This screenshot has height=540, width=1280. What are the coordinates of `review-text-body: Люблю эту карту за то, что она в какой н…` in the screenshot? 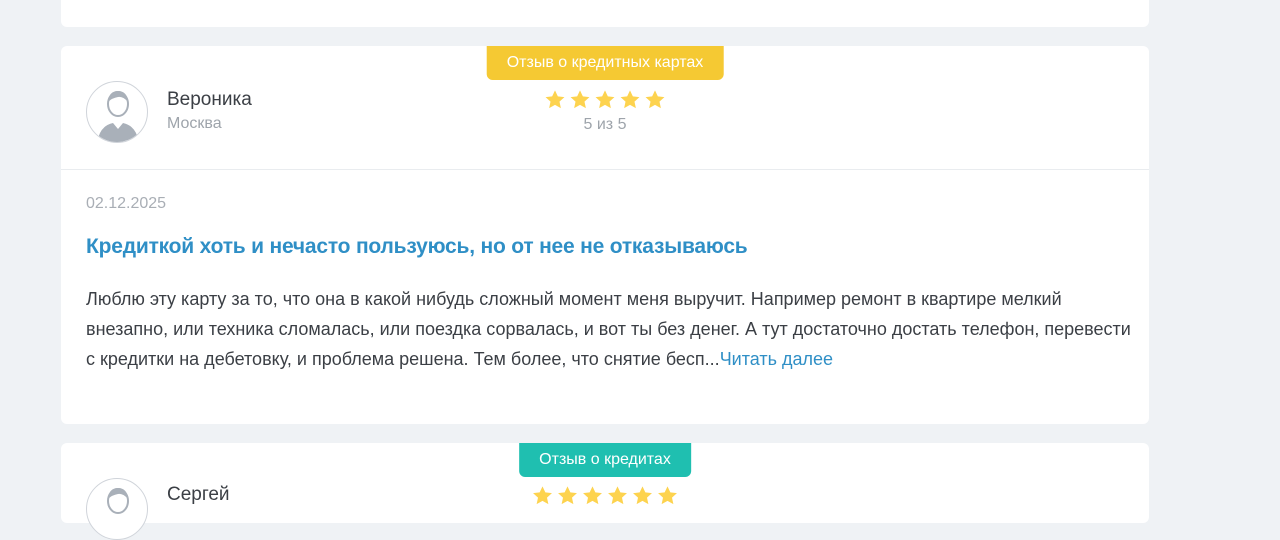 It's located at (608, 329).